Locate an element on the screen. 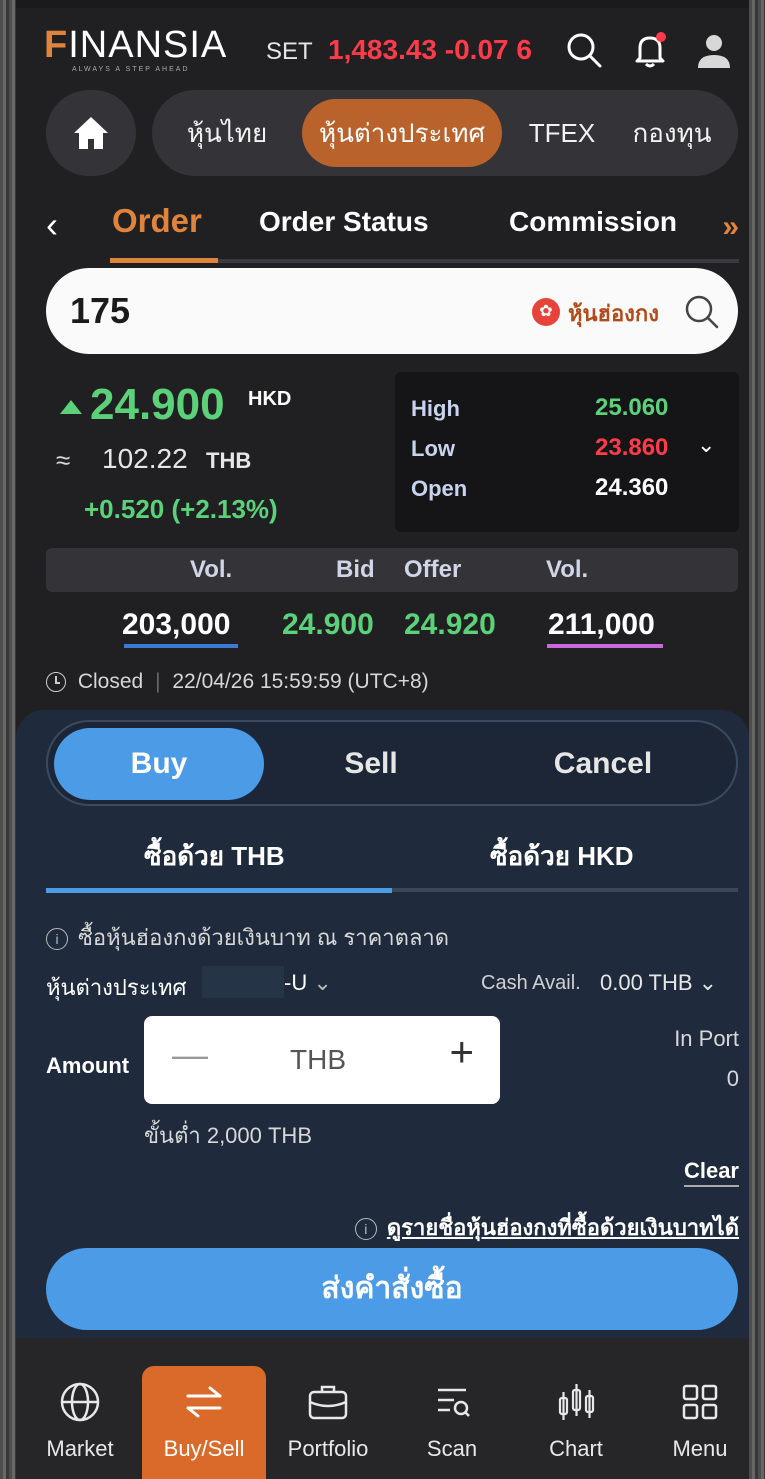 This screenshot has width=765, height=1479. market-nav-pill: หุ้นไทย หุ้นต่างประเทศ TFEX กองทุน is located at coordinates (445, 133).